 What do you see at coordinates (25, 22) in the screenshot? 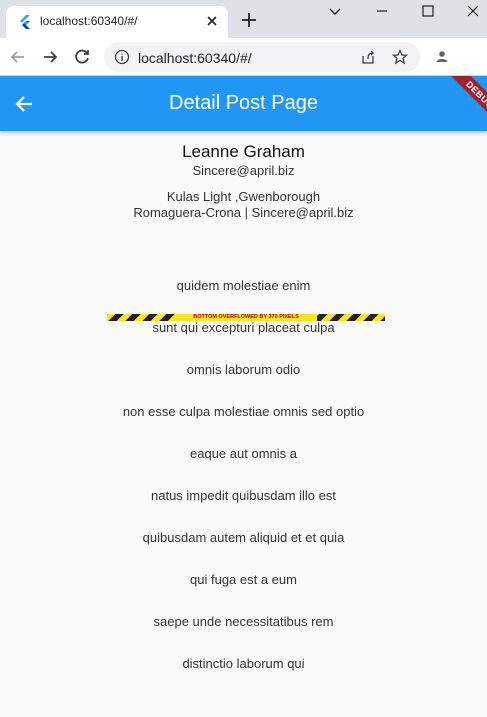
I see `flutter-icon` at bounding box center [25, 22].